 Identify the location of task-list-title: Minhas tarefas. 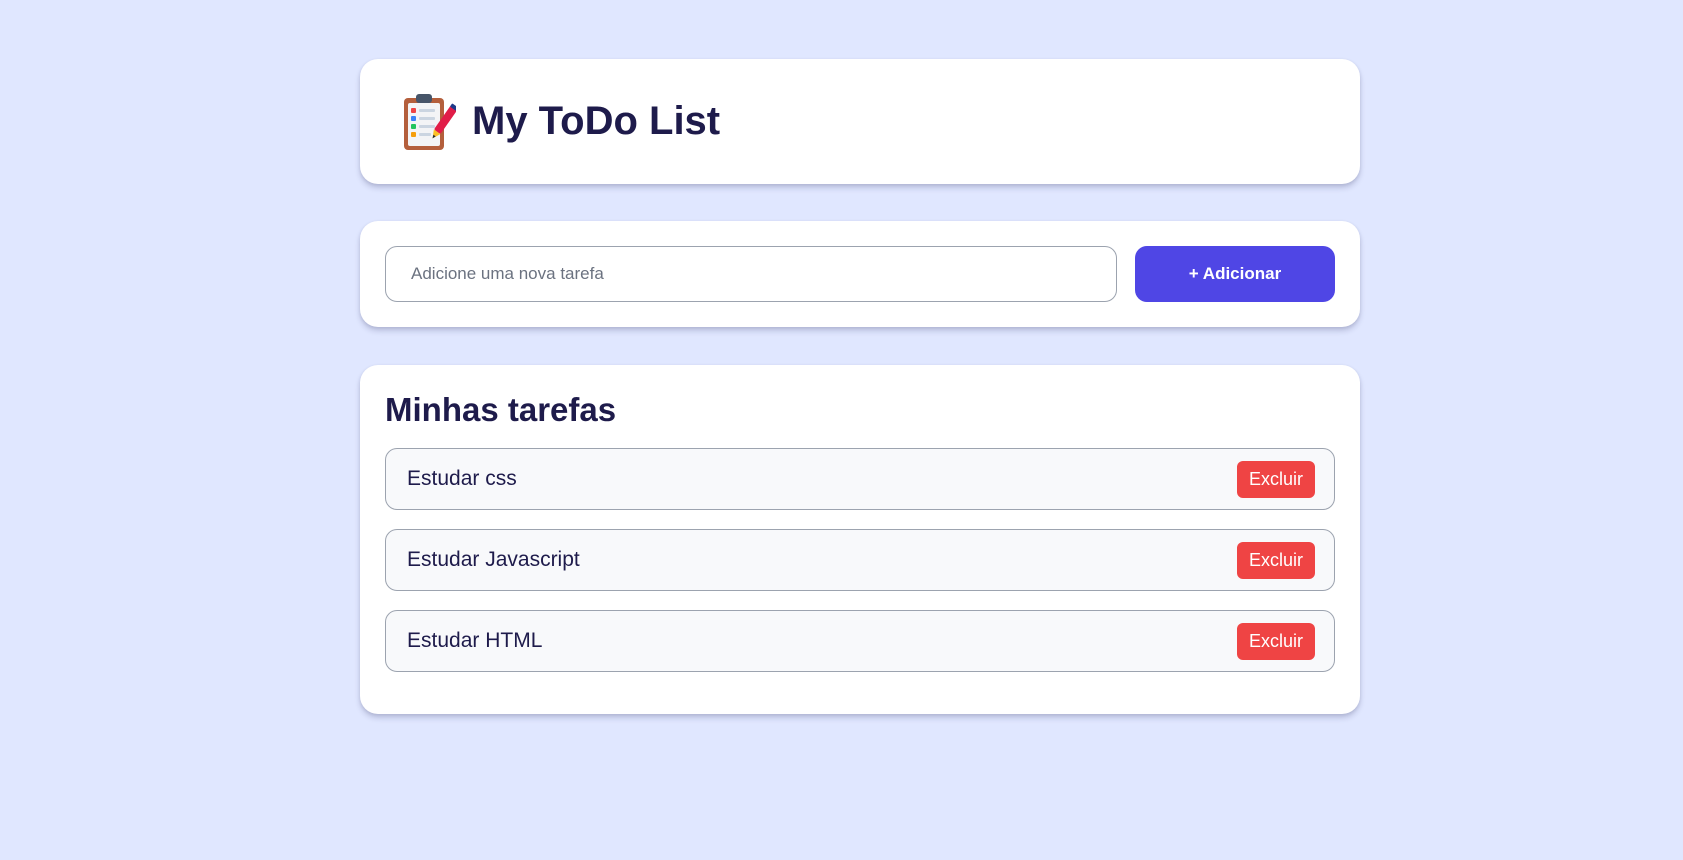
(501, 409).